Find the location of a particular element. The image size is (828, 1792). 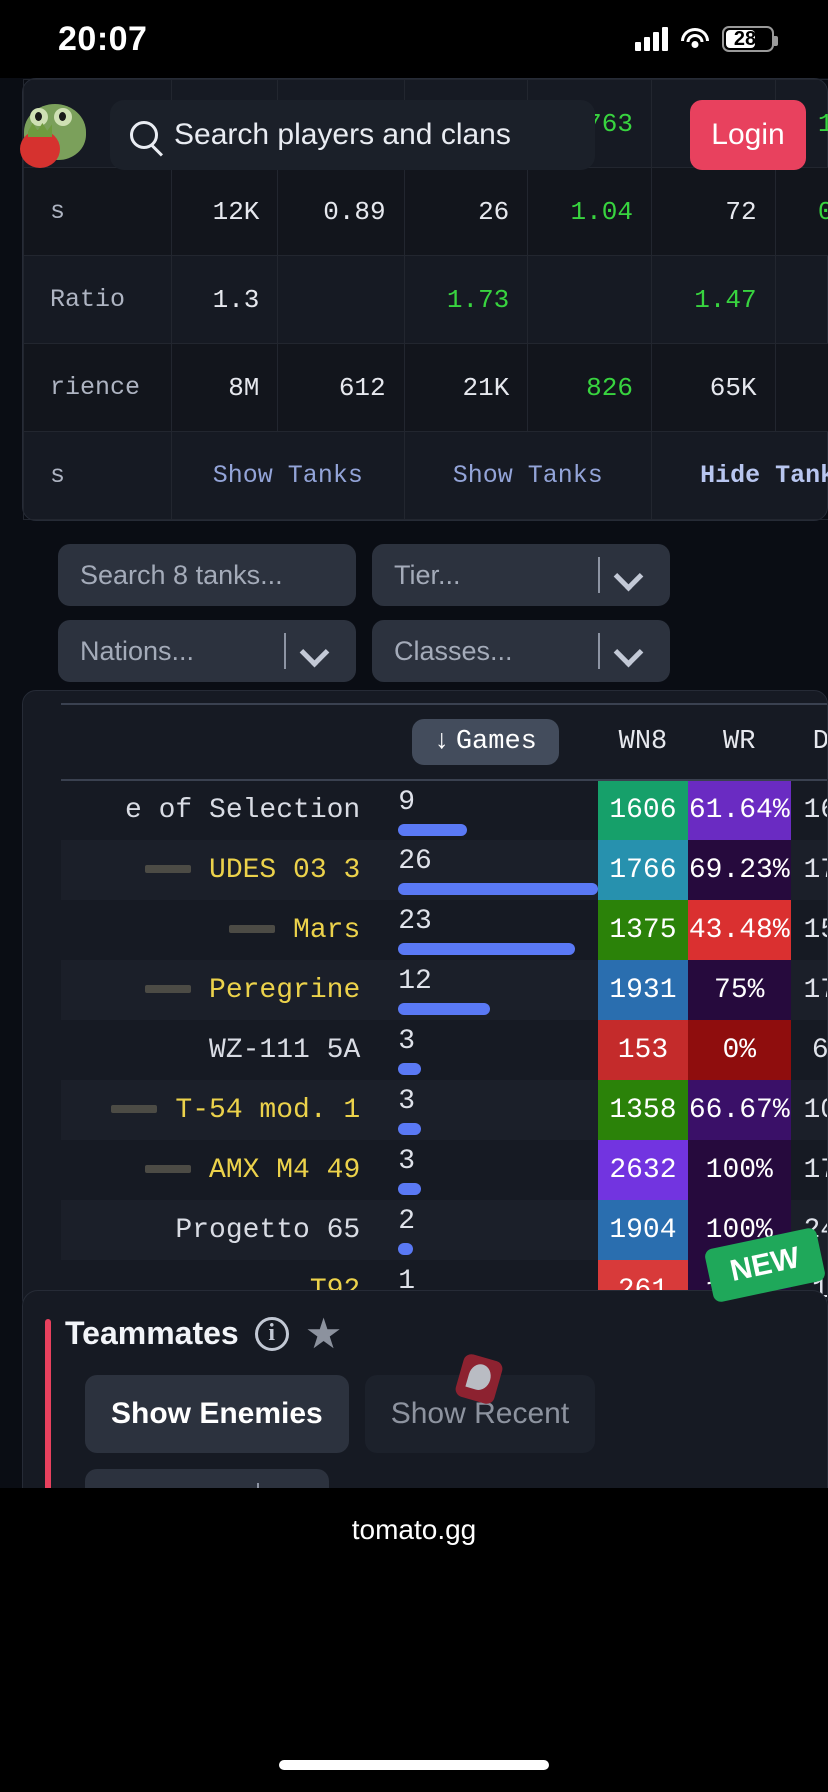

status-bar: 20:07 28 is located at coordinates (414, 39).